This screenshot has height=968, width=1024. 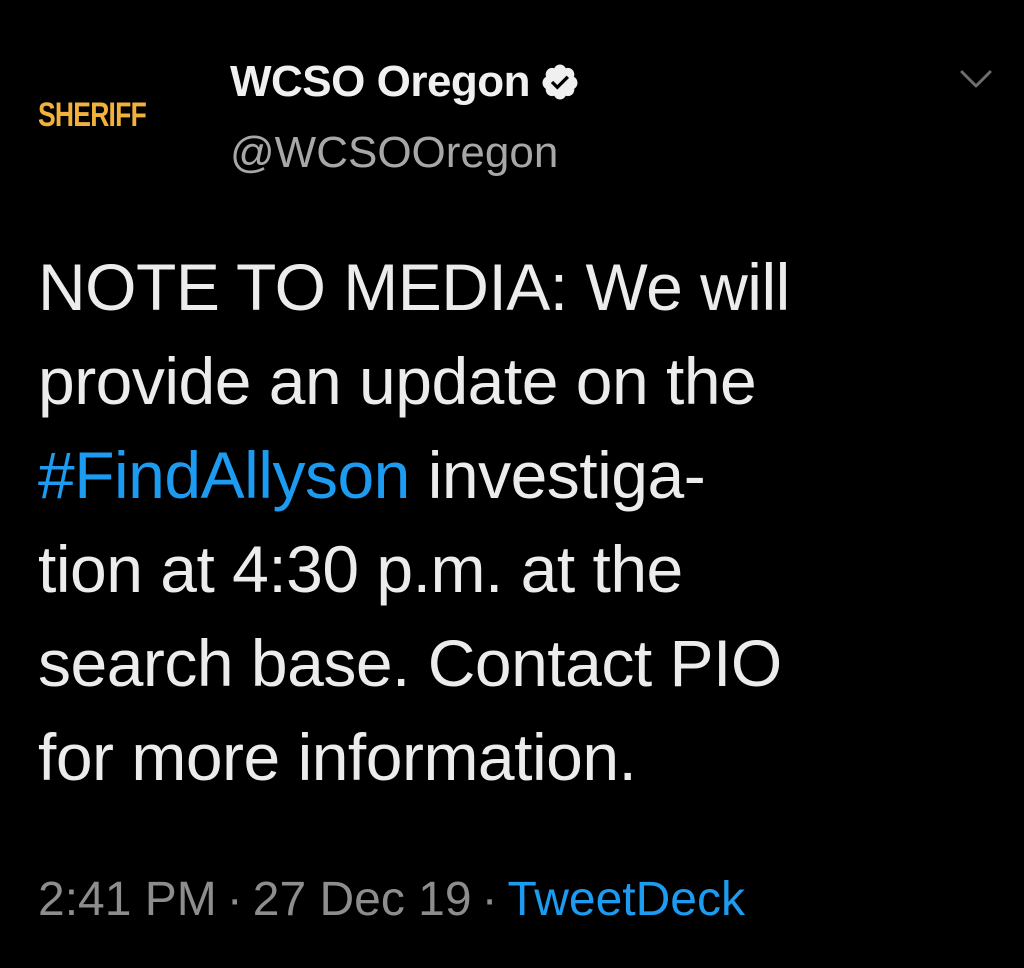 I want to click on avatar: SHERIFF, so click(x=113, y=115).